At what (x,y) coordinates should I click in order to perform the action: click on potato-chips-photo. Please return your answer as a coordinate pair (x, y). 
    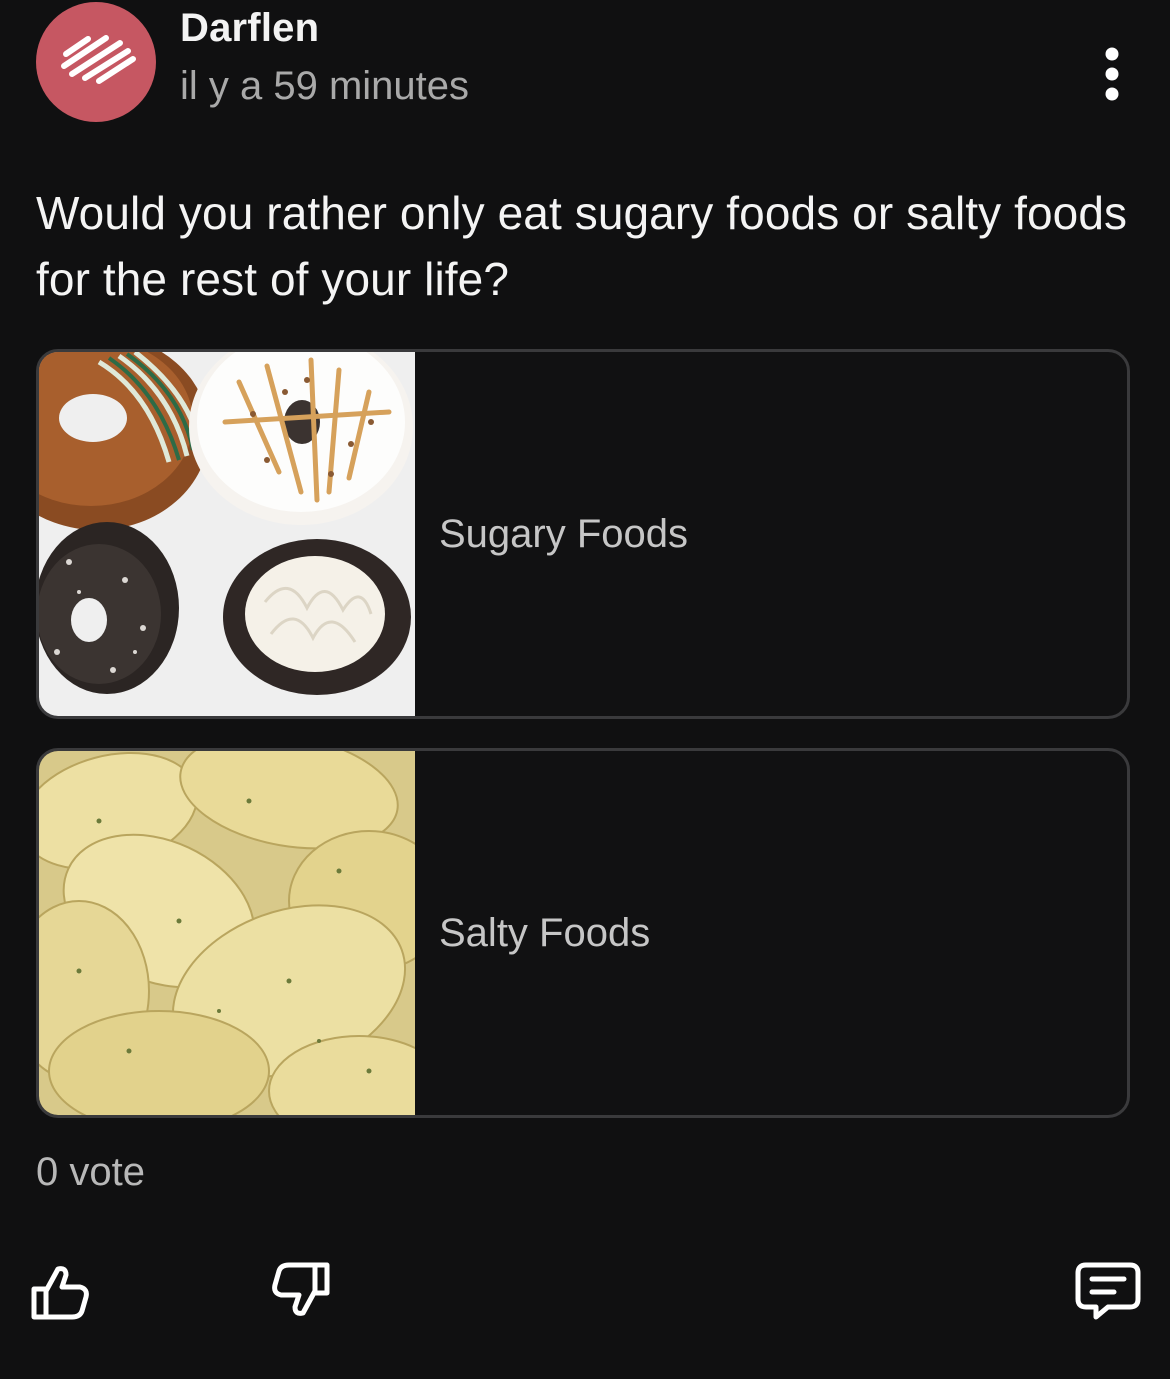
    Looking at the image, I should click on (227, 933).